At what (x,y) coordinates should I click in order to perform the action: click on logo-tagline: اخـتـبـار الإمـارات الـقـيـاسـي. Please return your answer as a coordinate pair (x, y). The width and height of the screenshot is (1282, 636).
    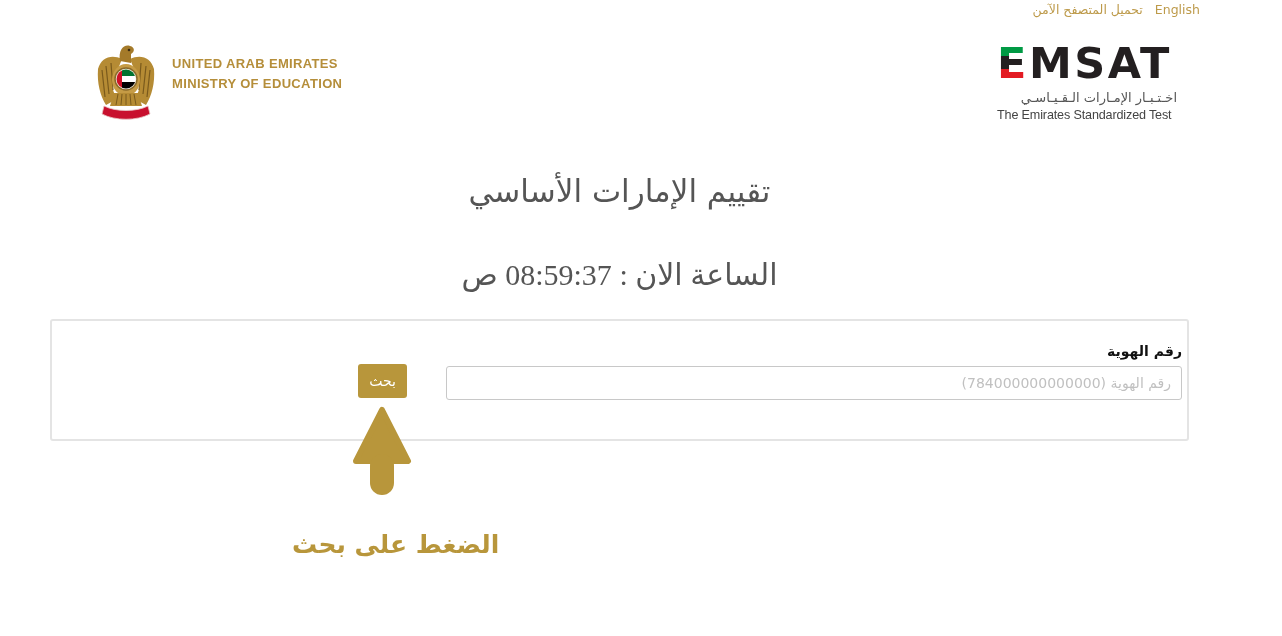
    Looking at the image, I should click on (1098, 98).